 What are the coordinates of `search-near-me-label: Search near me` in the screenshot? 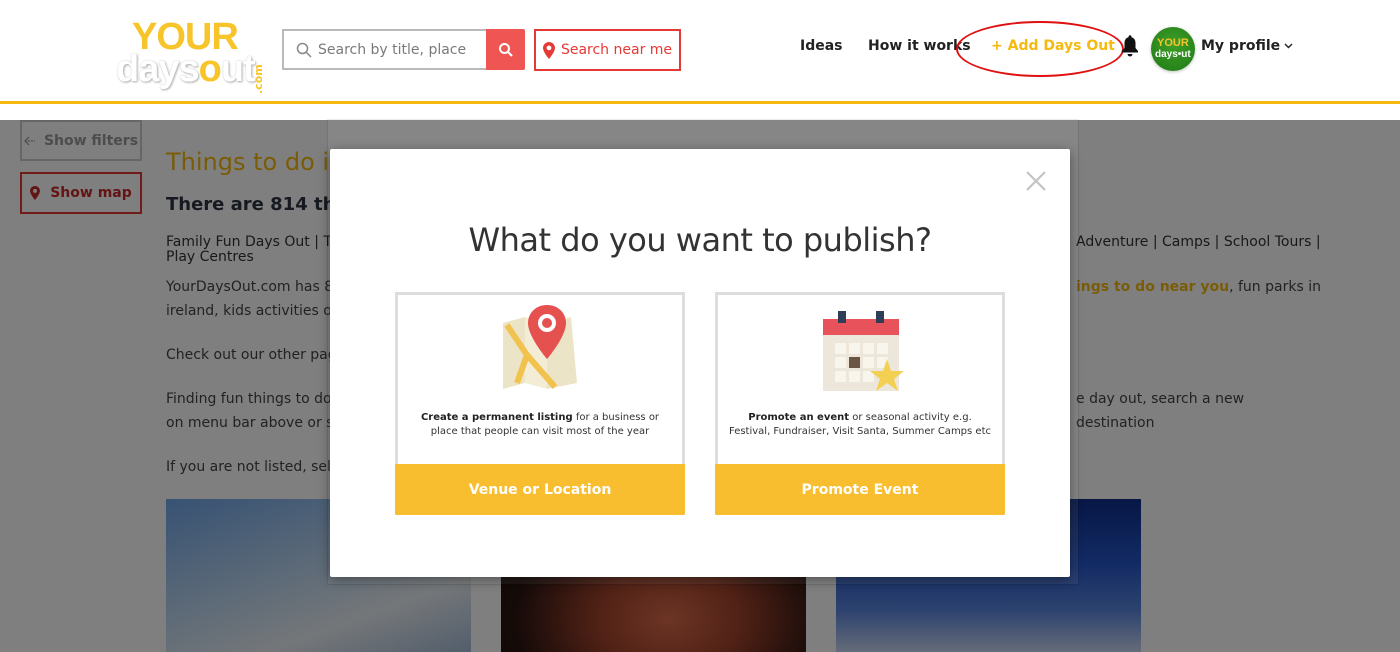 It's located at (616, 50).